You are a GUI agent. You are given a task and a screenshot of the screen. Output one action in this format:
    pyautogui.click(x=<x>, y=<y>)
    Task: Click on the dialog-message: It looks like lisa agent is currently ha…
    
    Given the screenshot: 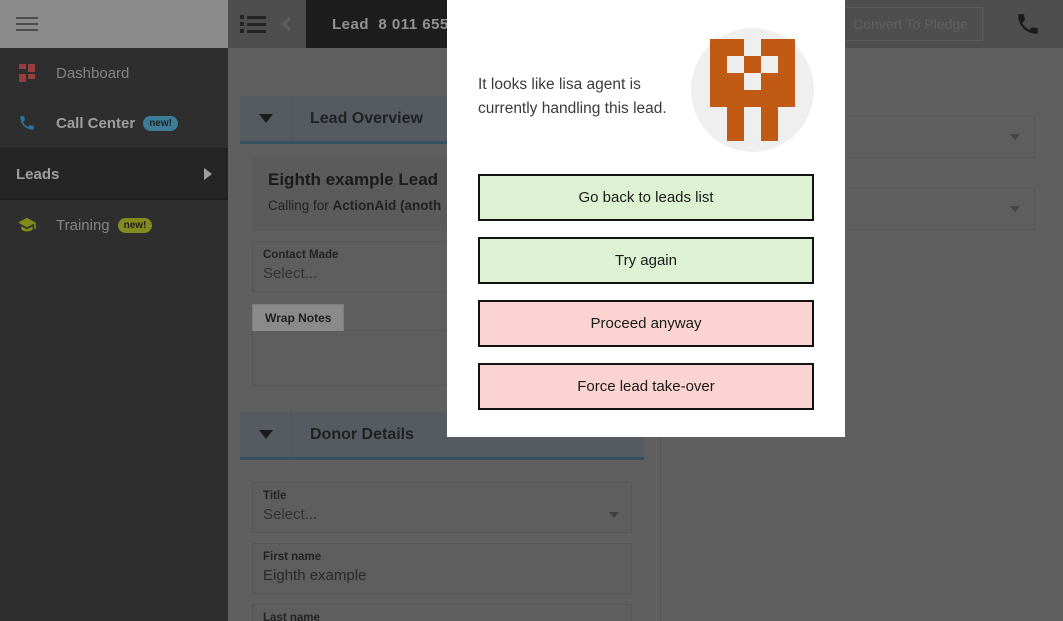 What is the action you would take?
    pyautogui.click(x=572, y=96)
    